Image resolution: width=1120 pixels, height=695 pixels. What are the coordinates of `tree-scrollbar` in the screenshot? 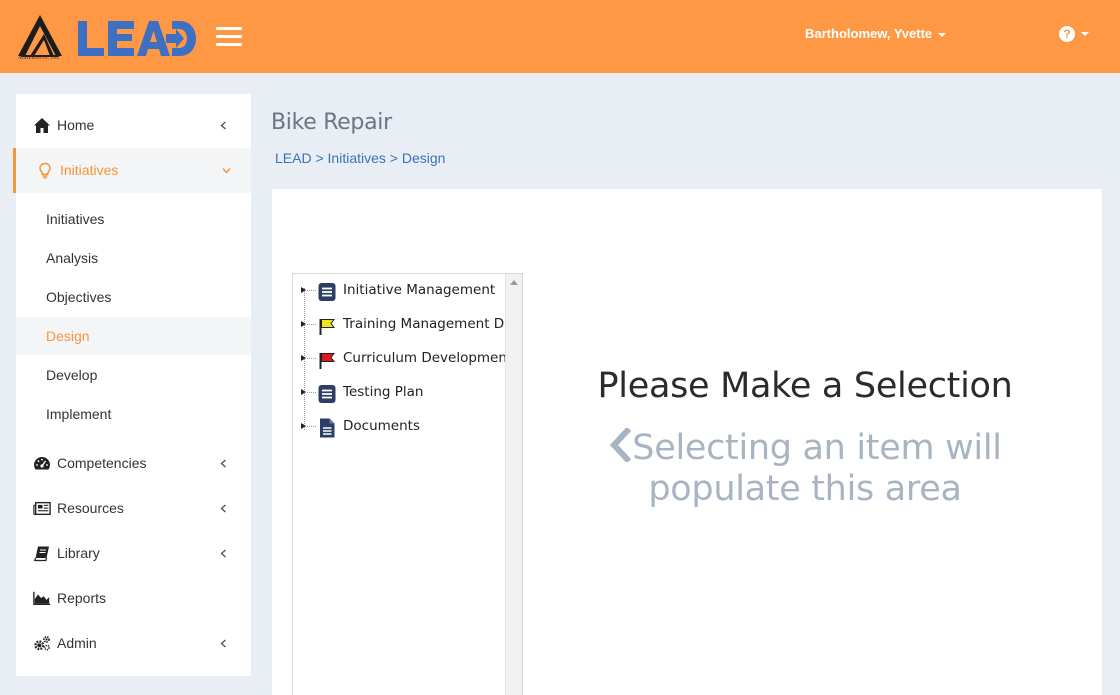 It's located at (513, 484).